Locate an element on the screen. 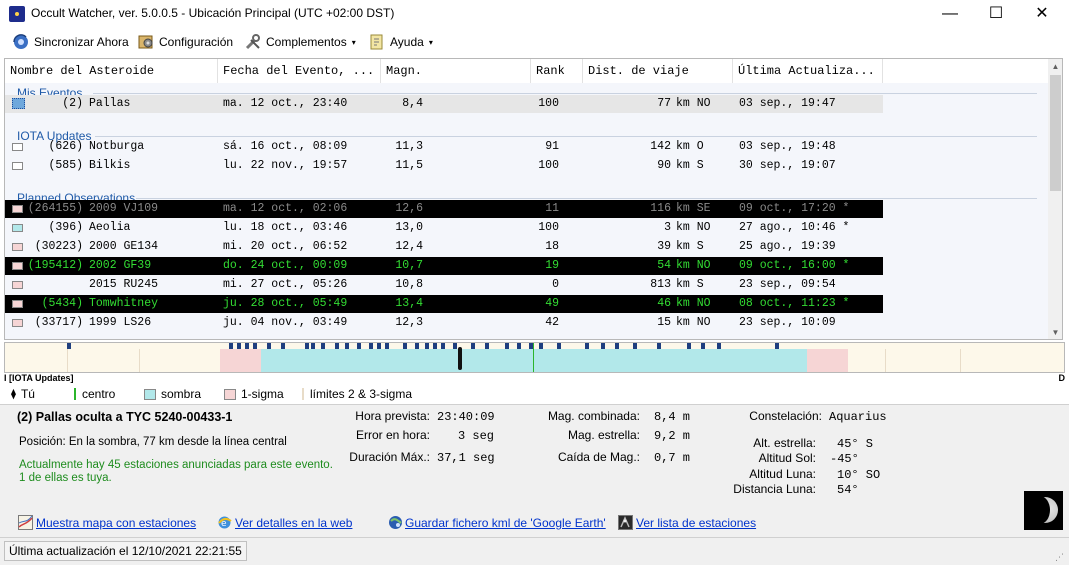 This screenshot has width=1069, height=565. moon-altitude-value: 10° SO is located at coordinates (859, 475).